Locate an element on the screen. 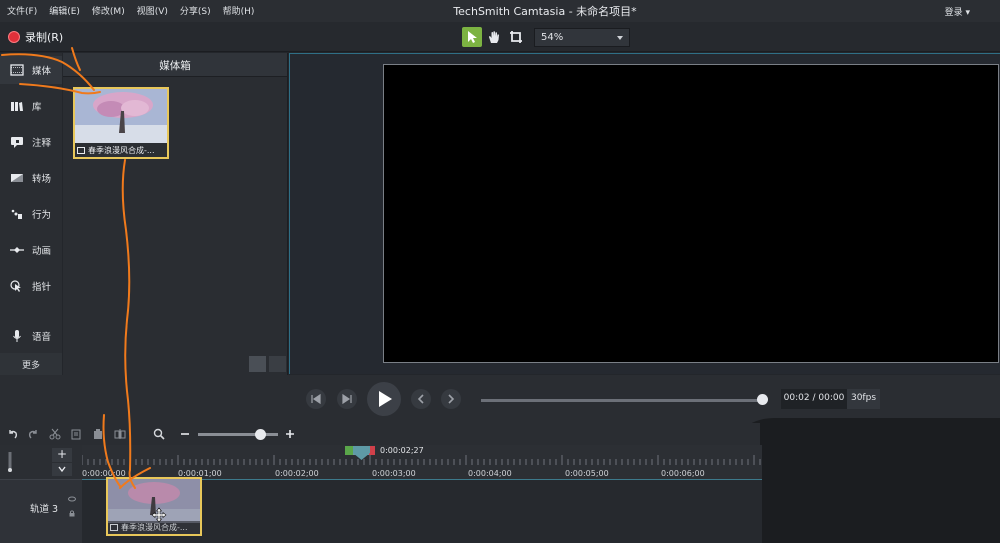  animation-icon is located at coordinates (17, 250).